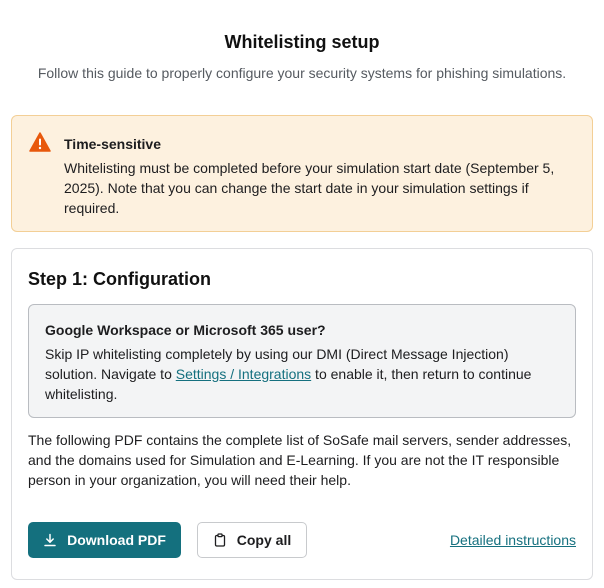  Describe the element at coordinates (243, 374) in the screenshot. I see `settings-integrations-link: Settings / Integrations` at that location.